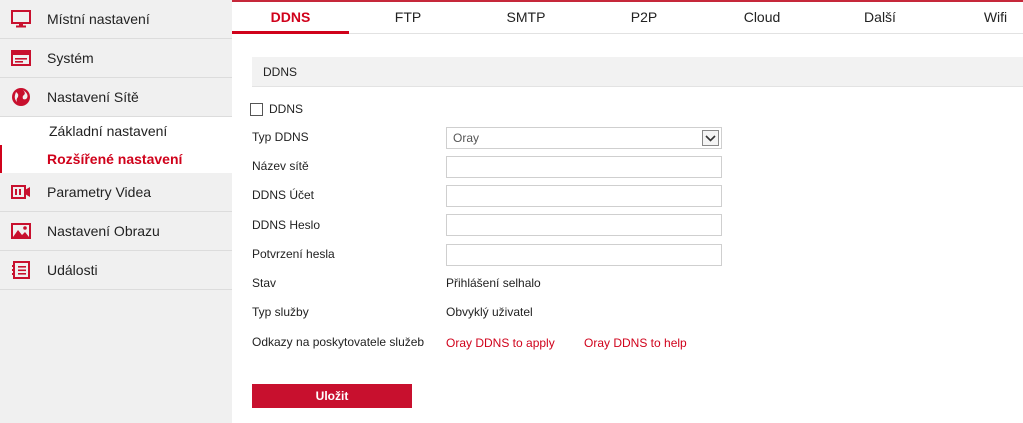  What do you see at coordinates (500, 343) in the screenshot?
I see `oray-apply-link: Oray DDNS to apply` at bounding box center [500, 343].